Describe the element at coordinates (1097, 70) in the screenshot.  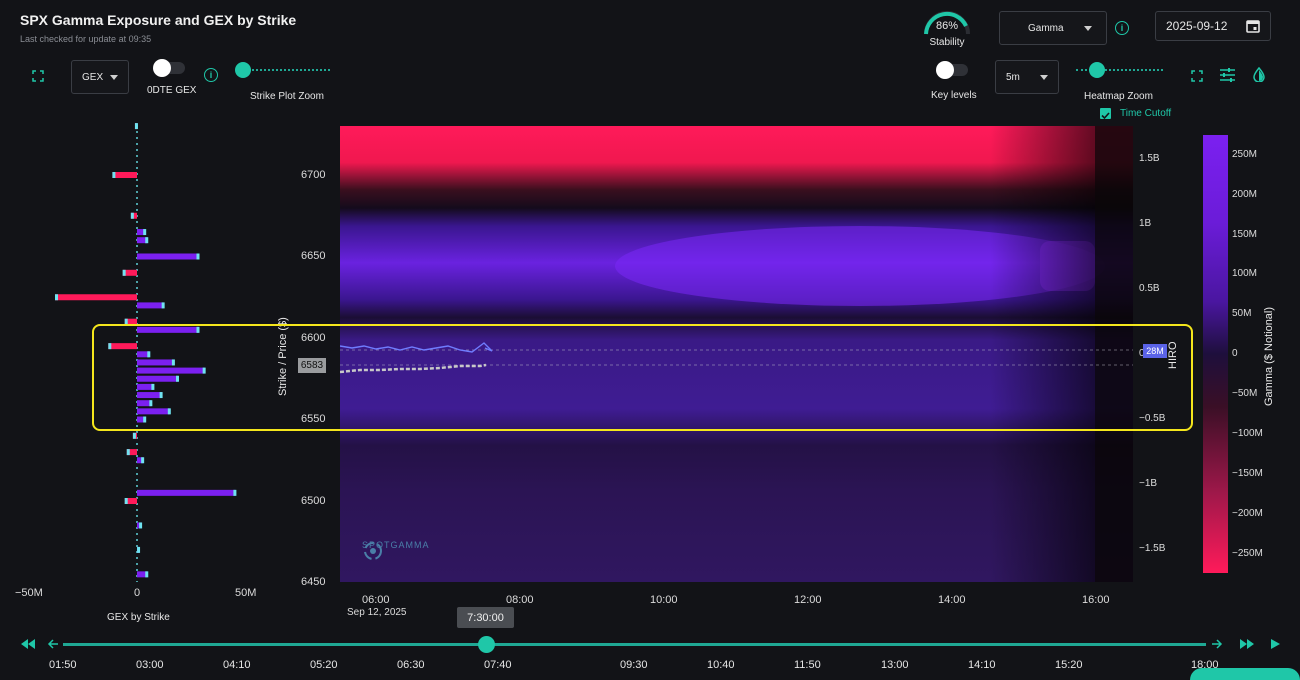
I see `heatmap-zoom-knob` at that location.